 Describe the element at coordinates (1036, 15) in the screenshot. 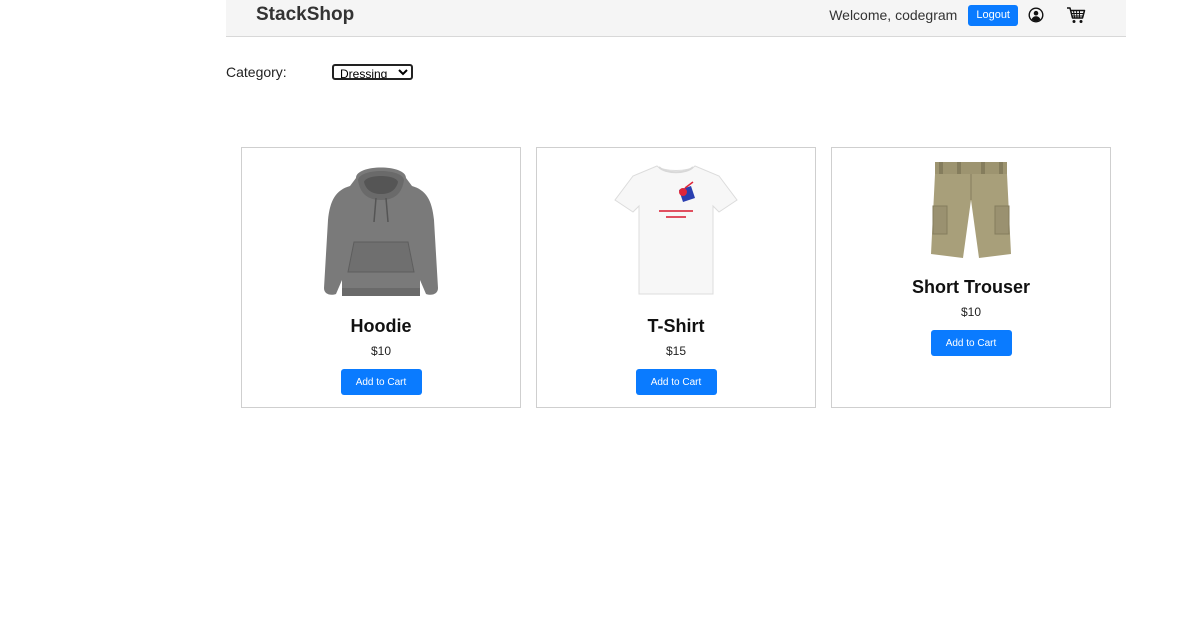

I see `user-circle-icon` at that location.